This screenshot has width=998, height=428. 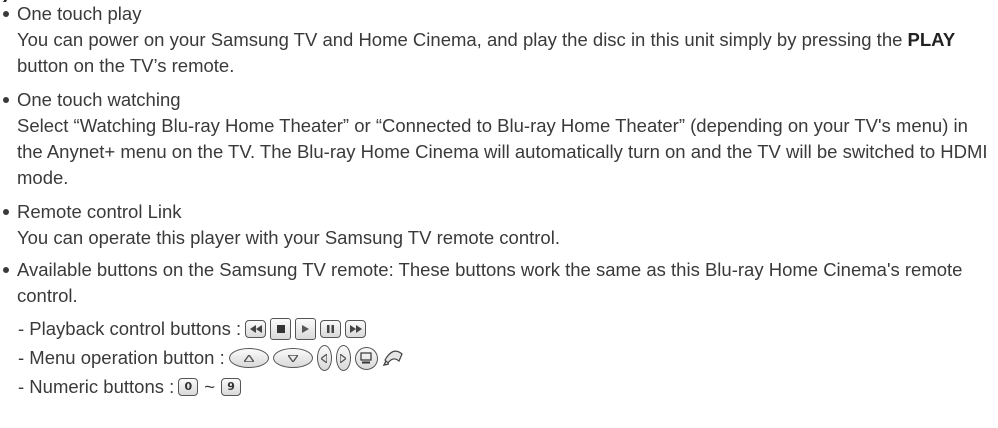 I want to click on right-arrow-icon, so click(x=343, y=358).